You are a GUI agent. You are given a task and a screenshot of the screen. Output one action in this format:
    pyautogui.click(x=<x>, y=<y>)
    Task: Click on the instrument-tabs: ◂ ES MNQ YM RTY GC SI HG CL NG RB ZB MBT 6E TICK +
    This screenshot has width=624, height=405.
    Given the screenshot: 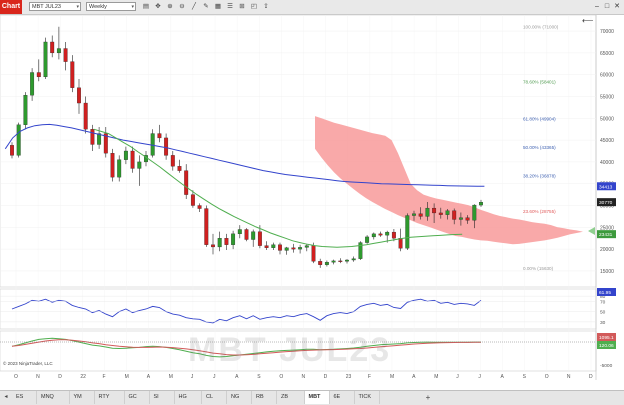 What is the action you would take?
    pyautogui.click(x=312, y=397)
    